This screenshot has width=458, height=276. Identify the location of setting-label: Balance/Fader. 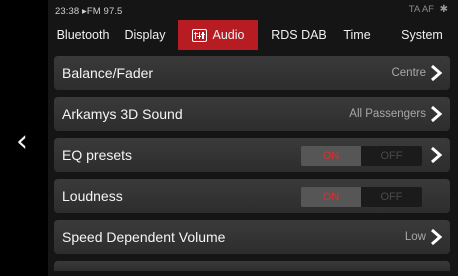
(108, 73).